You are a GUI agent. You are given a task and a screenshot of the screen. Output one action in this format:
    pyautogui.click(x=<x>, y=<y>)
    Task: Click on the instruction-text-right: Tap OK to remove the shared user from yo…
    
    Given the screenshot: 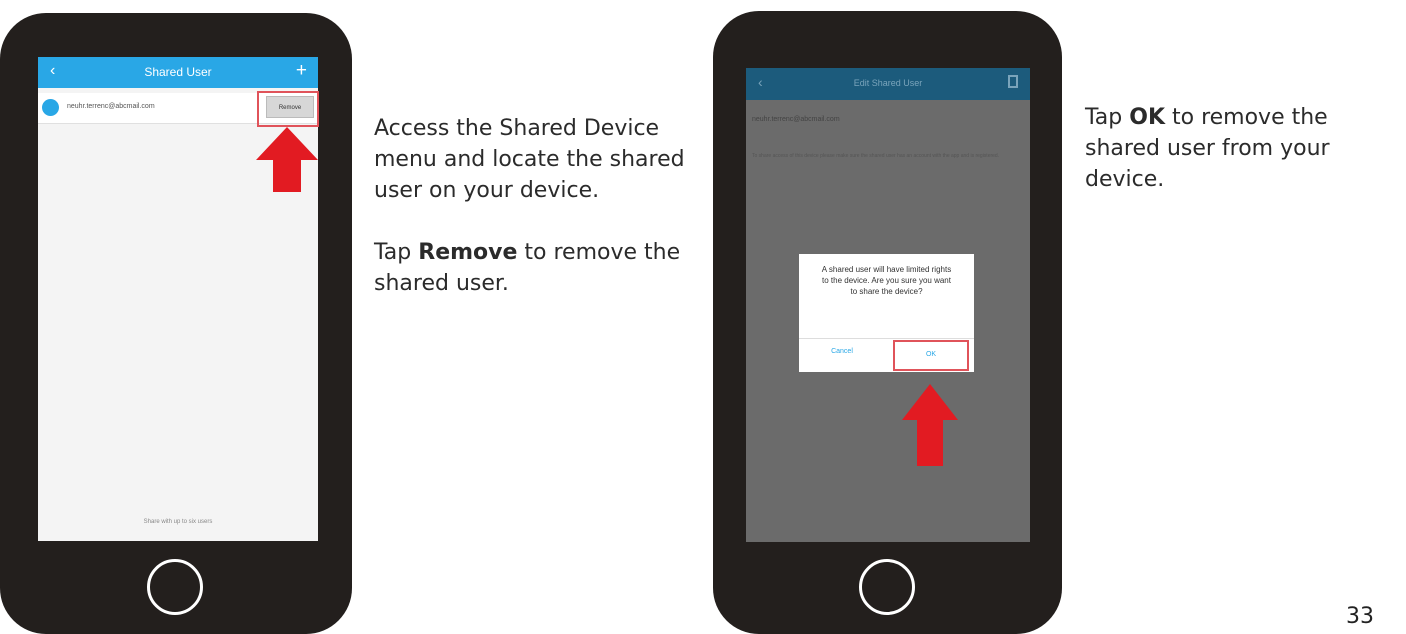 What is the action you would take?
    pyautogui.click(x=1207, y=148)
    